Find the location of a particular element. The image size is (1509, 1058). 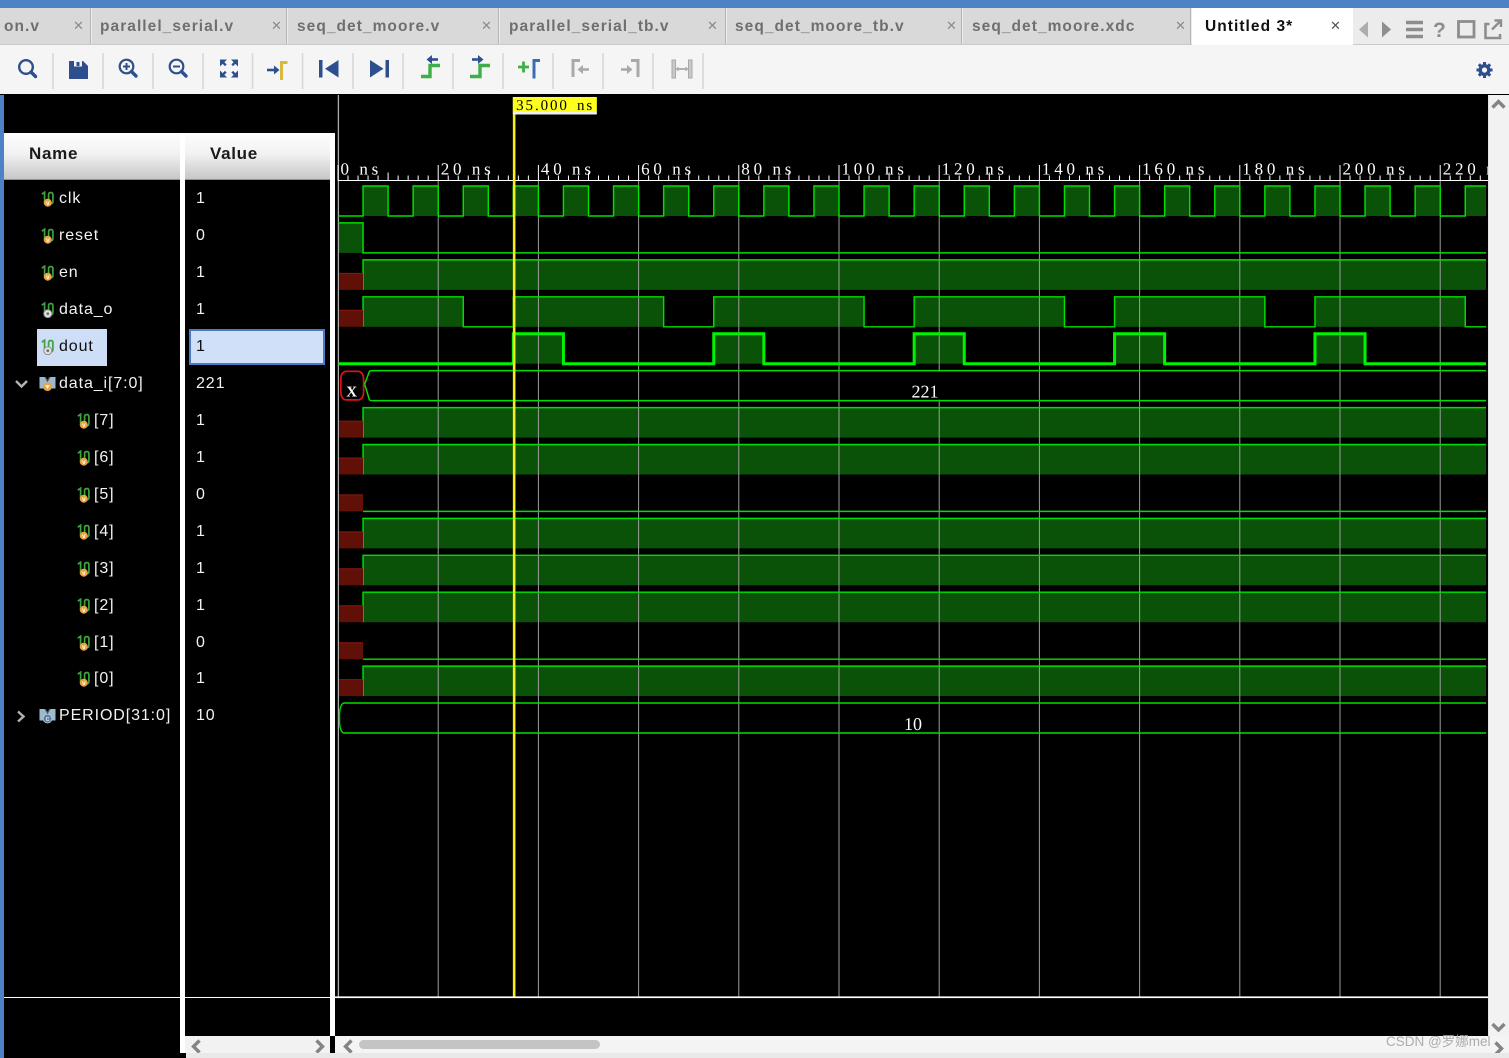

svg-text: 220 ns is located at coordinates (1465, 169).